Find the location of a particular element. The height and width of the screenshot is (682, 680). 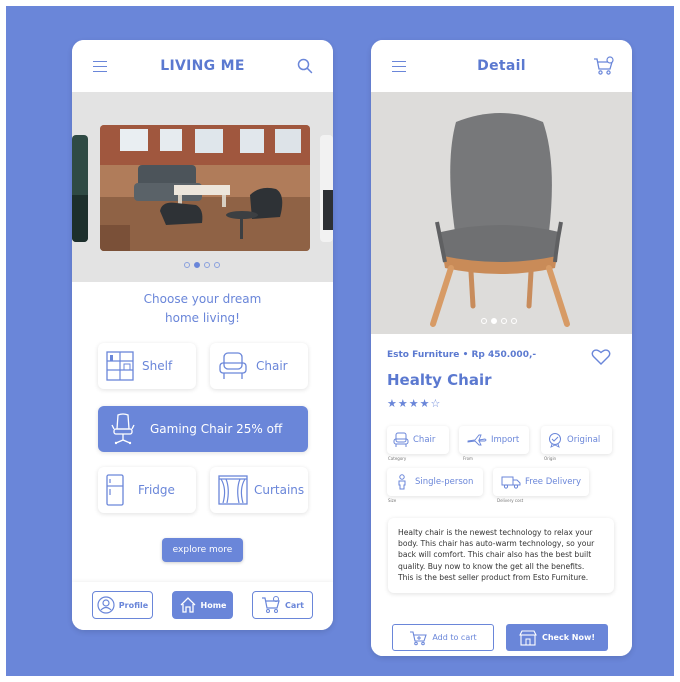

spec-category-label: Chair is located at coordinates (424, 440).